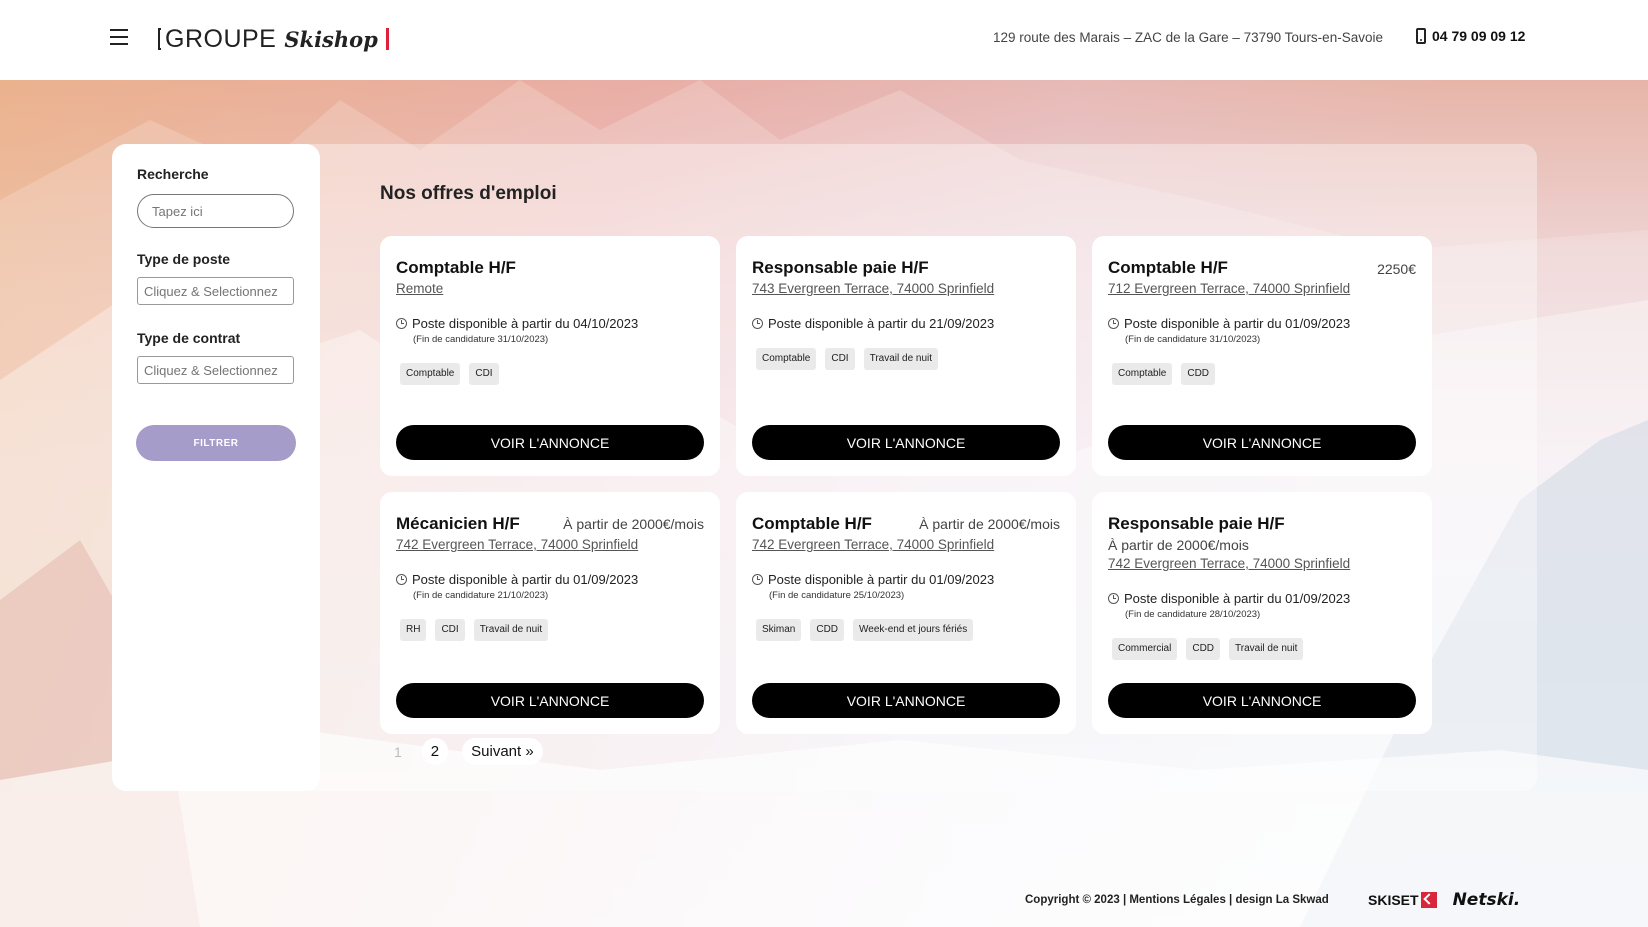  What do you see at coordinates (1193, 614) in the screenshot?
I see `job-deadline: (Fin de candidature 28/10/2023)` at bounding box center [1193, 614].